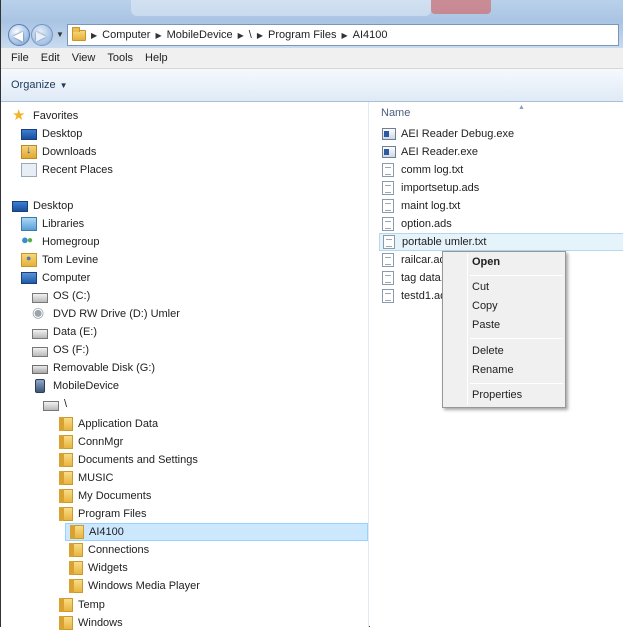 This screenshot has height=632, width=623. Describe the element at coordinates (75, 386) in the screenshot. I see `tree-mobile-device: MobileDevice` at that location.